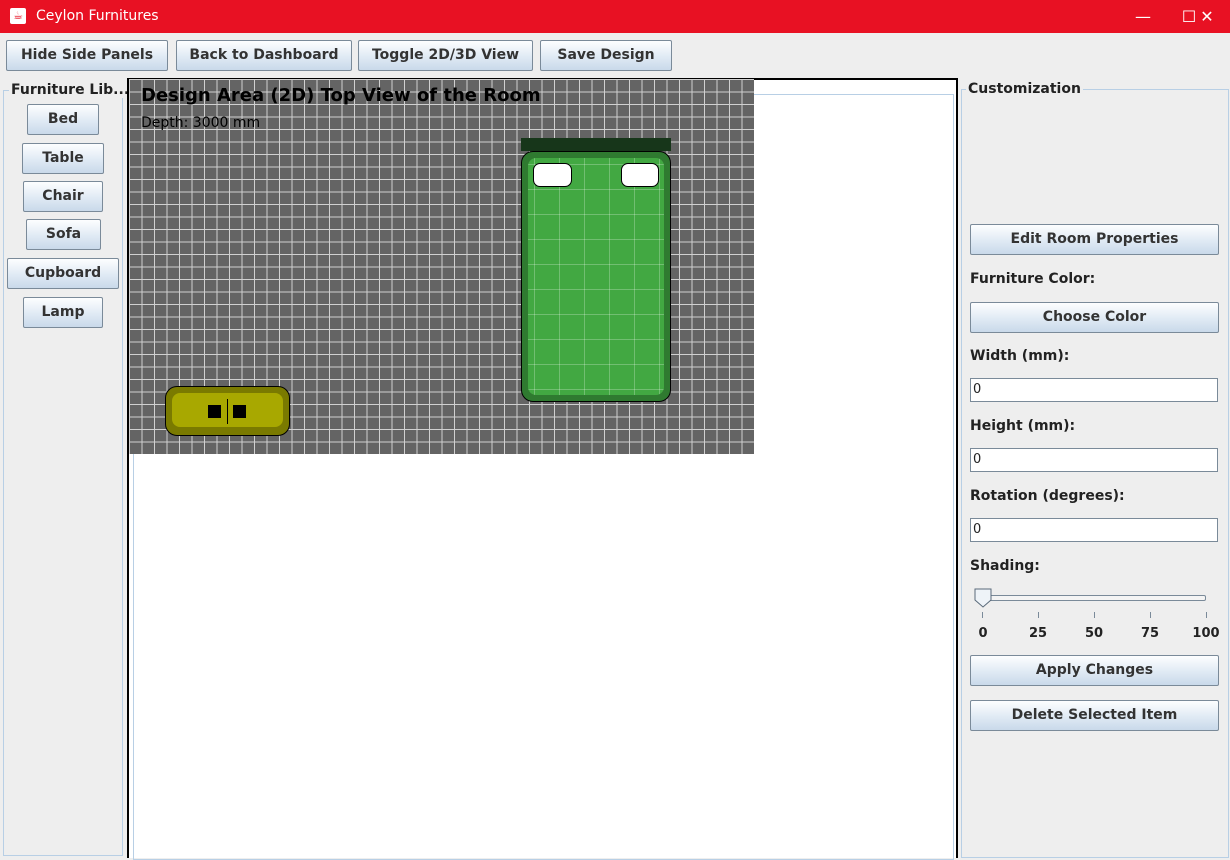 This screenshot has height=860, width=1230. I want to click on tick-label: 75, so click(1150, 633).